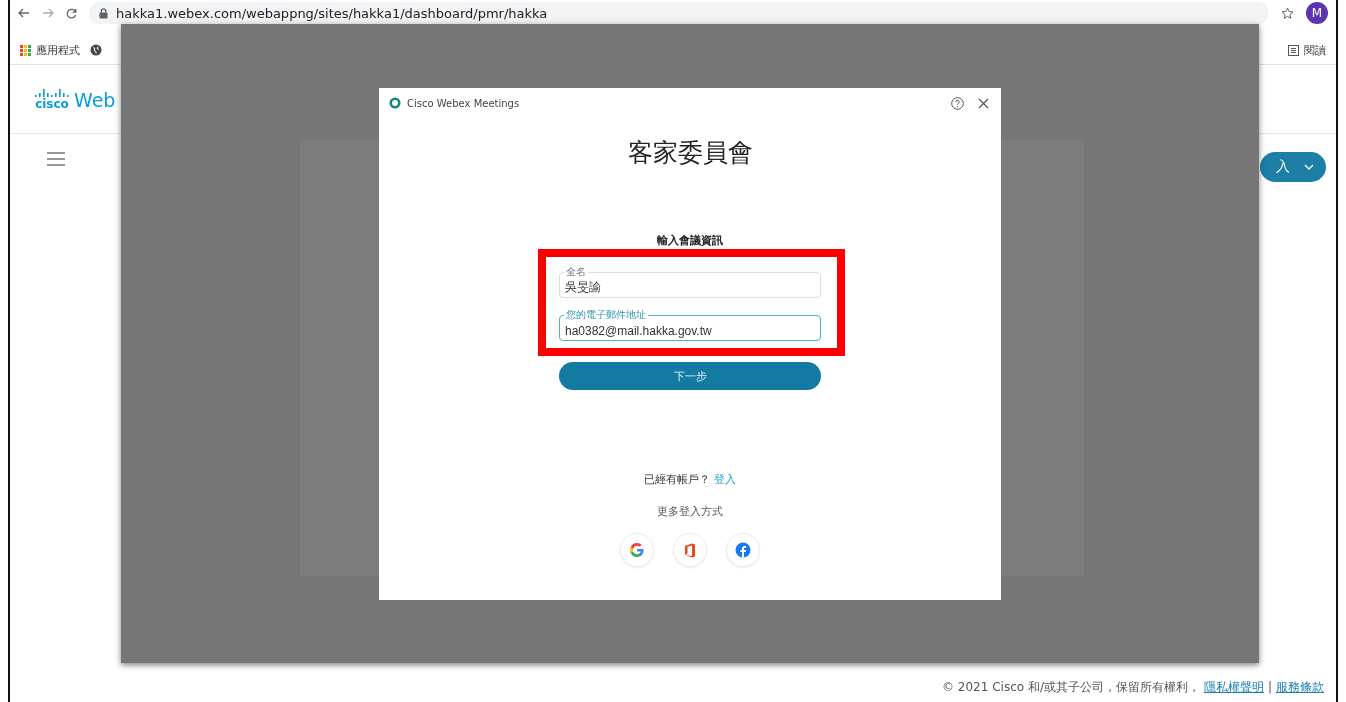 This screenshot has width=1346, height=702. Describe the element at coordinates (463, 103) in the screenshot. I see `dialog-title: Cisco Webex Meetings` at that location.